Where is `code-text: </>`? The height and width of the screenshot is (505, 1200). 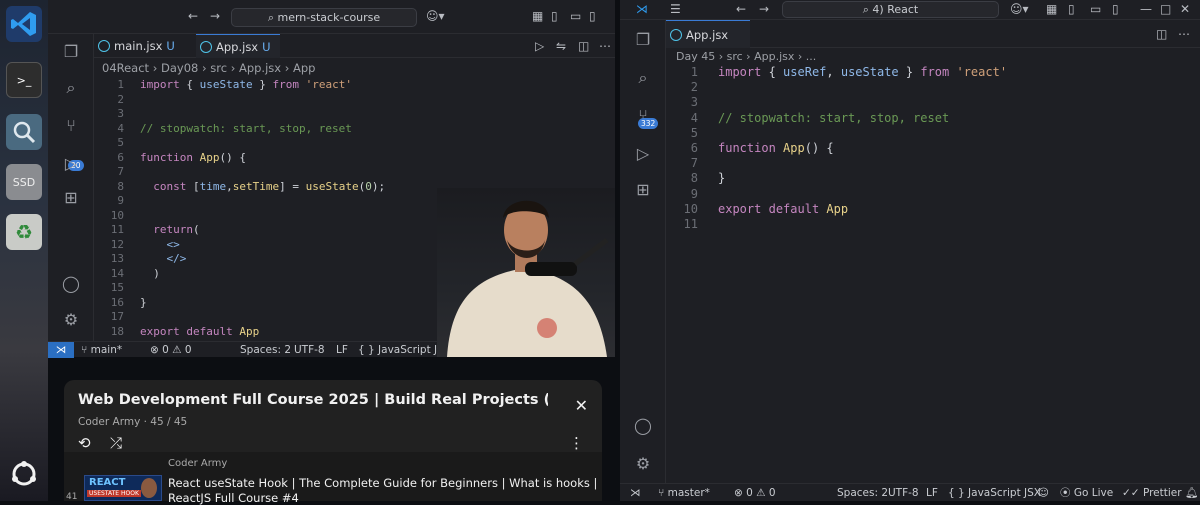
code-text: </> is located at coordinates (163, 259).